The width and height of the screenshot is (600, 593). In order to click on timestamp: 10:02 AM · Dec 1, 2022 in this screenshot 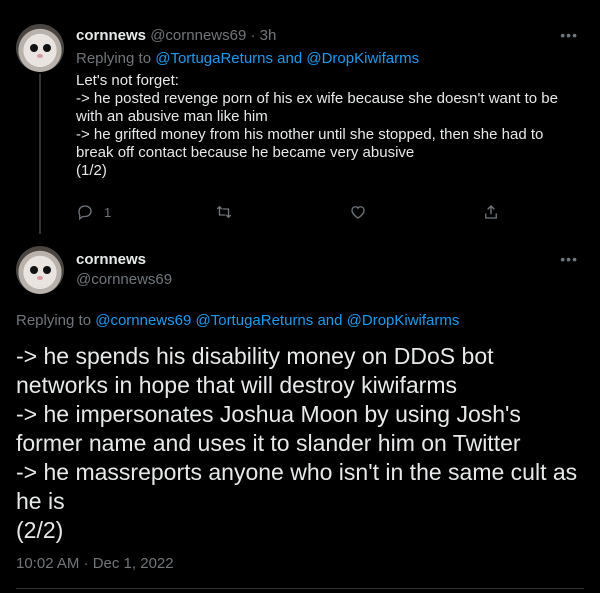, I will do `click(95, 563)`.